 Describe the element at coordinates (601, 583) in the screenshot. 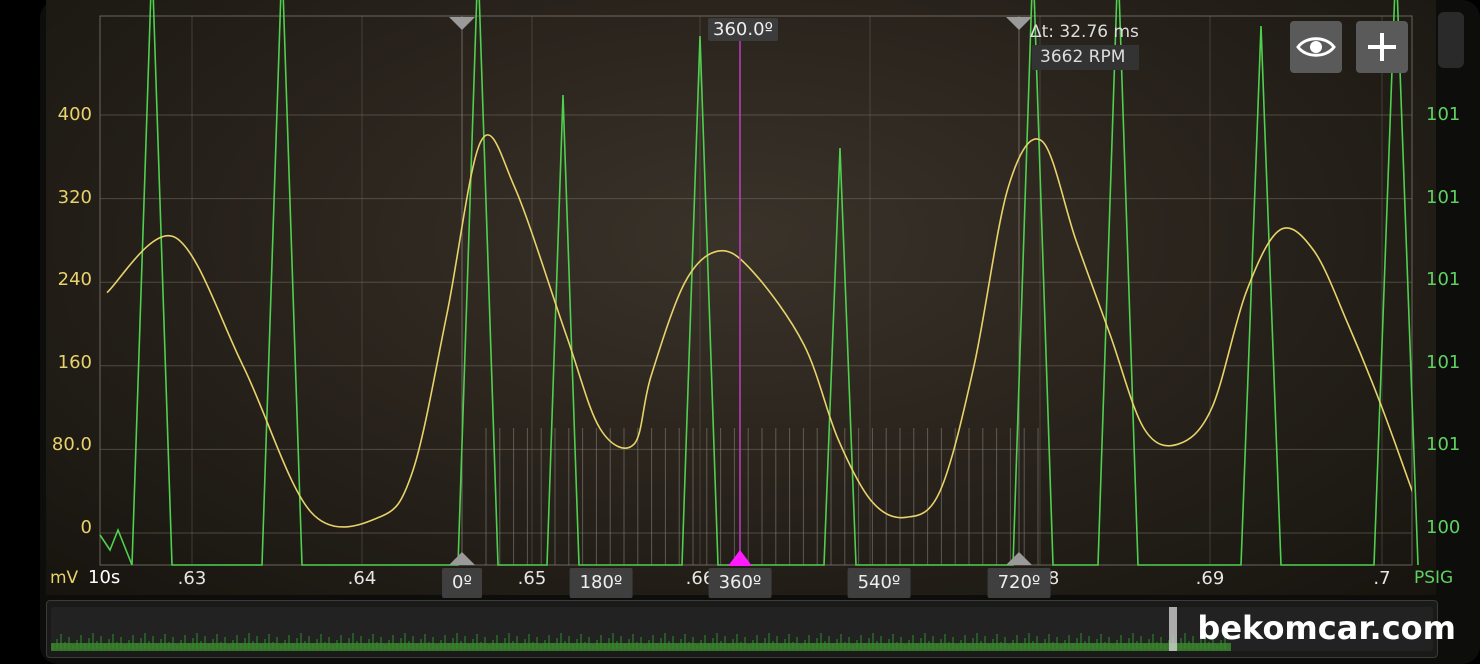

I see `degree-marker-180: 180º` at that location.